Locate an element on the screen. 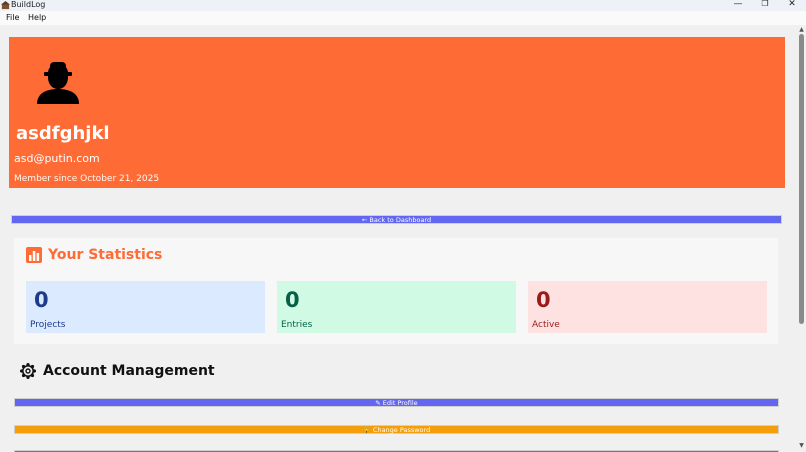  stat-card-active: 0 Active is located at coordinates (647, 307).